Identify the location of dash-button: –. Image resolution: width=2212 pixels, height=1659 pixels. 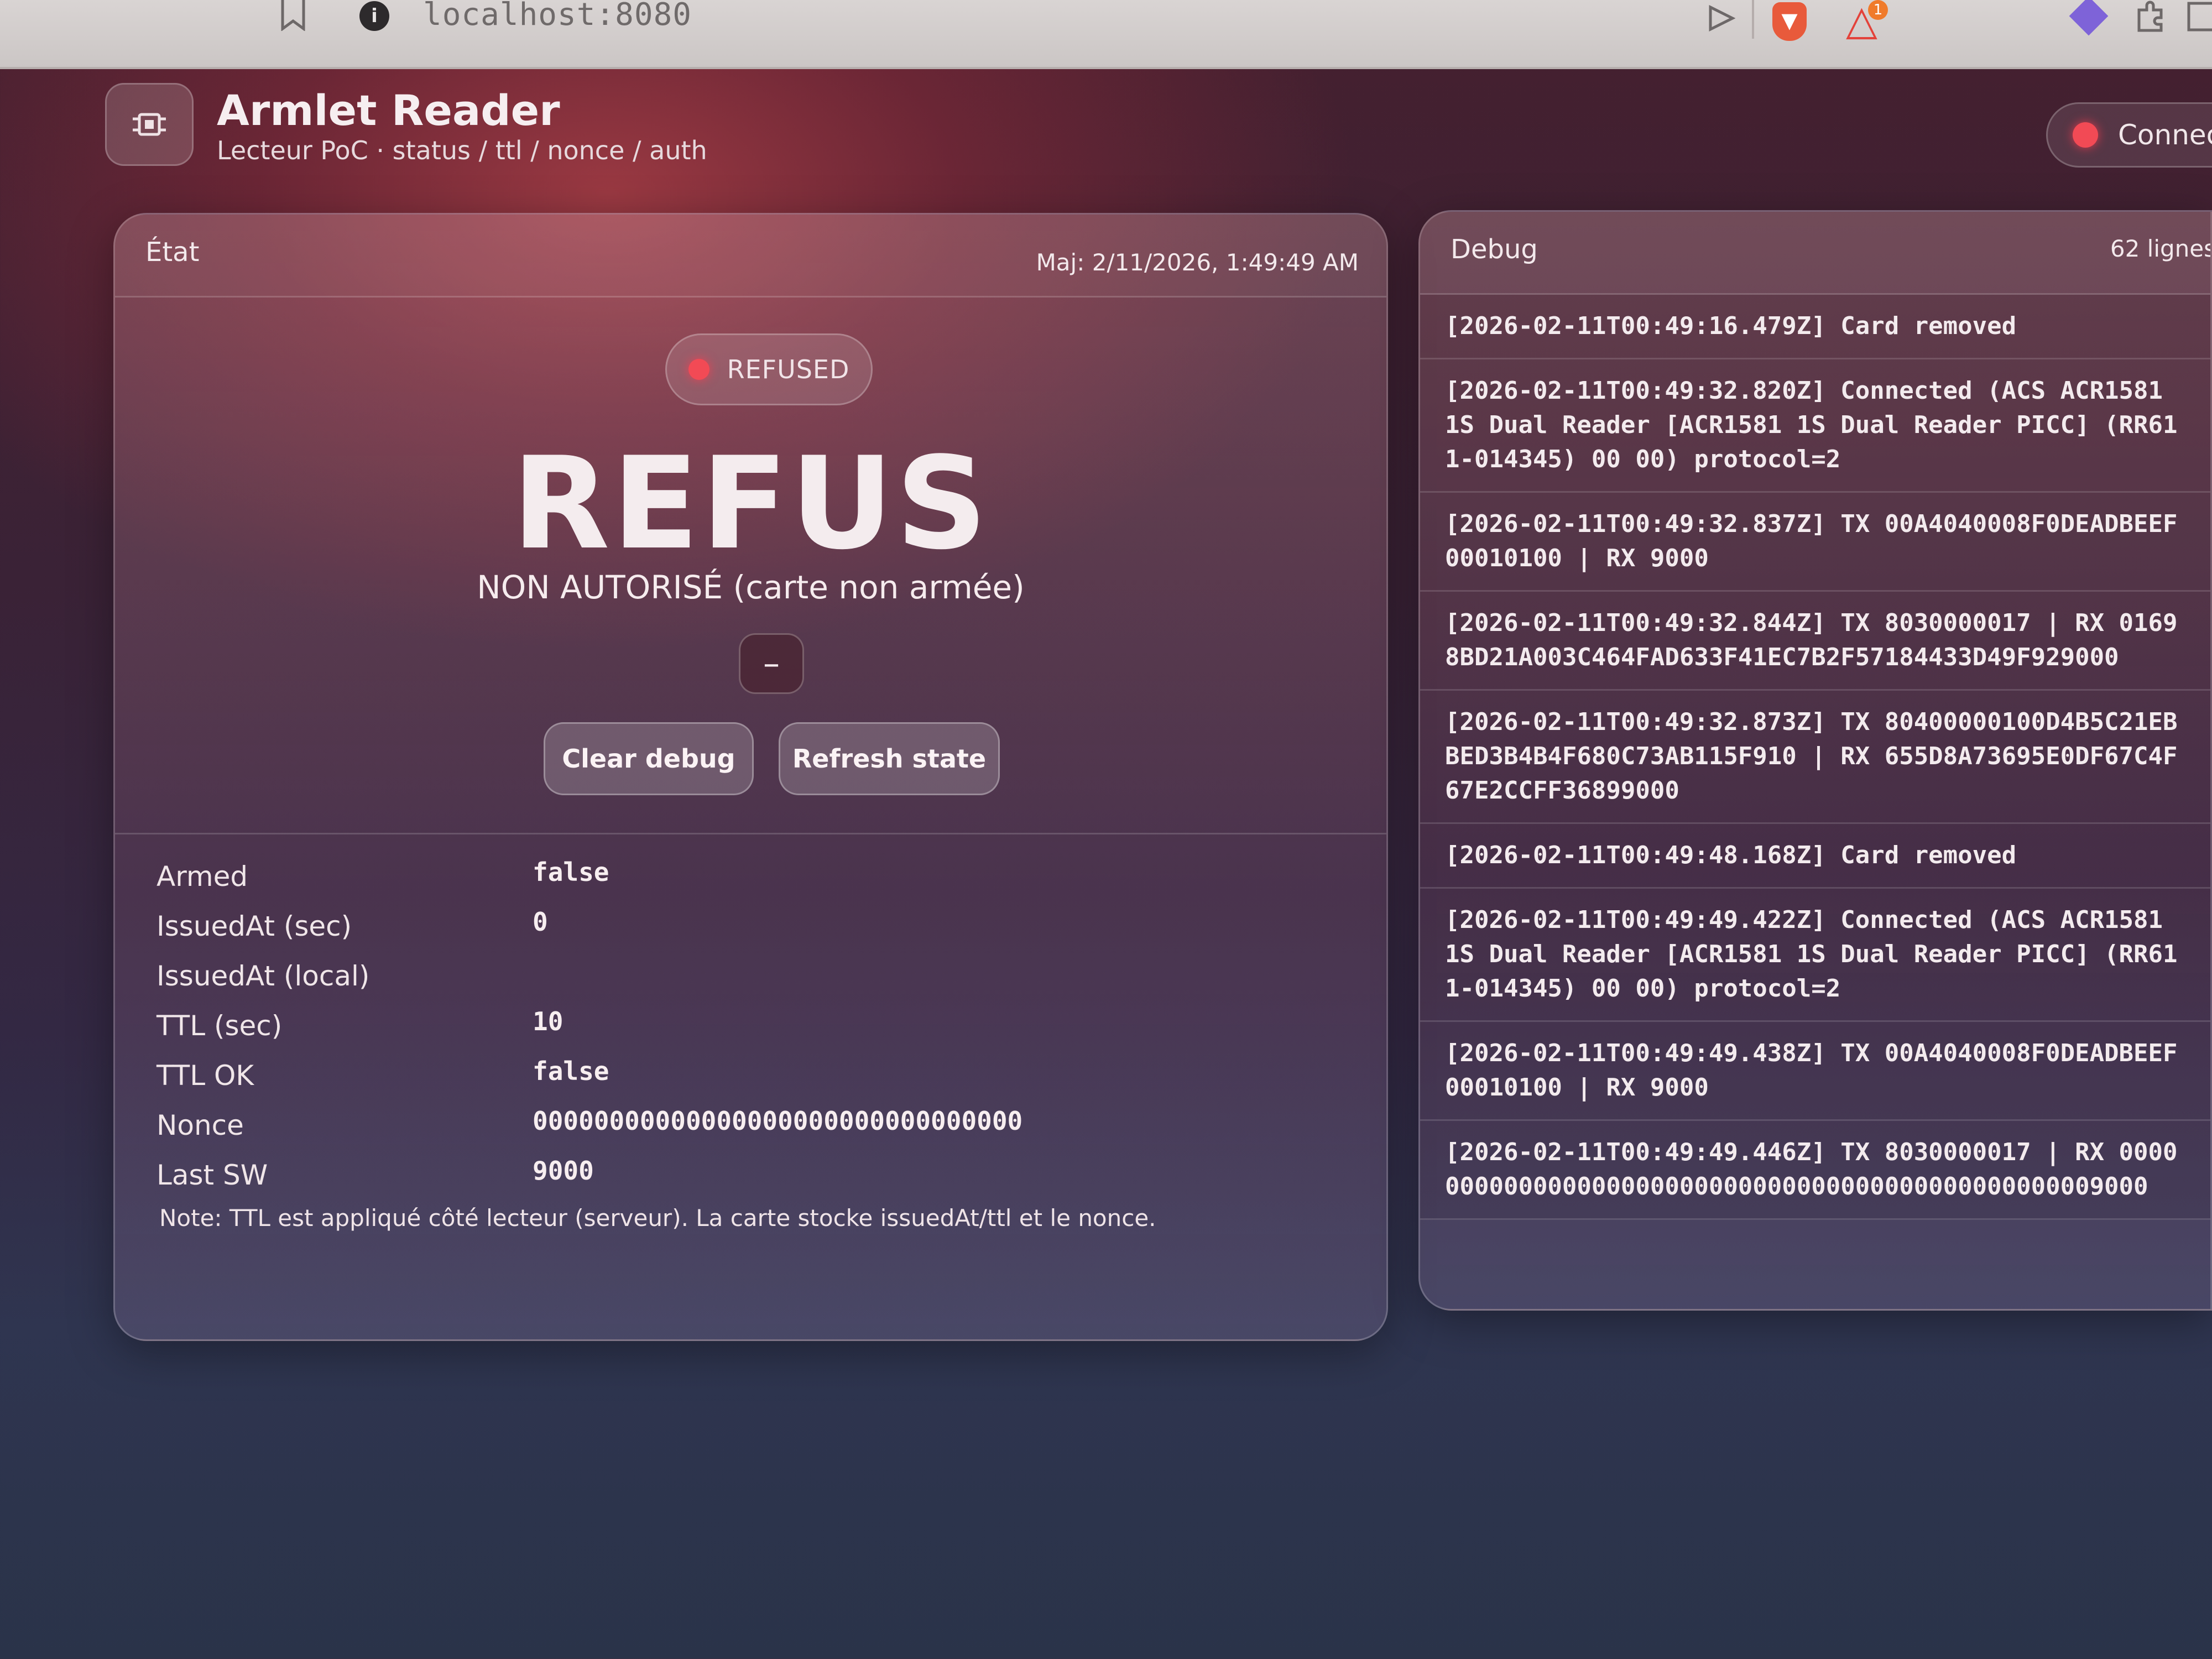
(772, 664).